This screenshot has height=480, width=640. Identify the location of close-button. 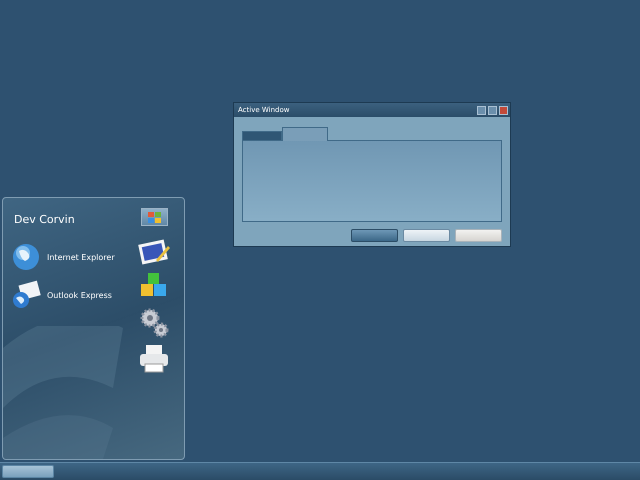
(503, 110).